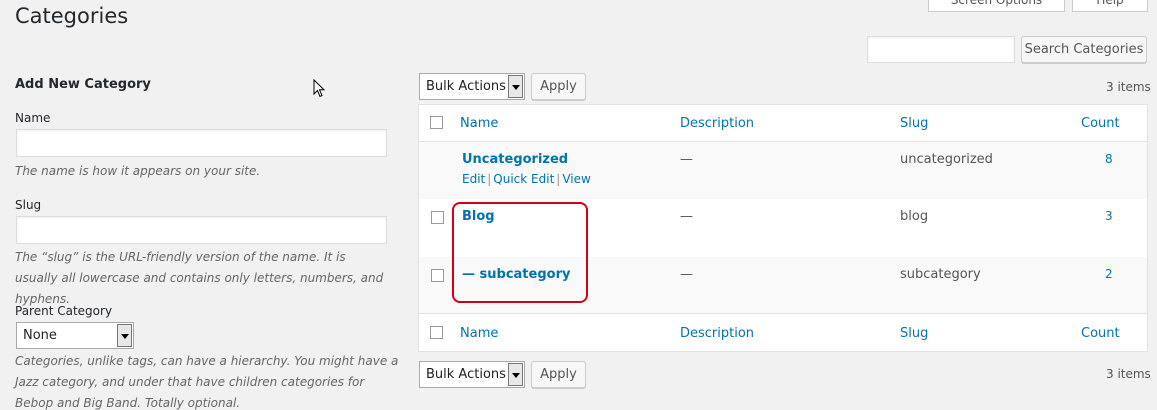 The height and width of the screenshot is (410, 1157). Describe the element at coordinates (520, 252) in the screenshot. I see `highlight-annotation` at that location.